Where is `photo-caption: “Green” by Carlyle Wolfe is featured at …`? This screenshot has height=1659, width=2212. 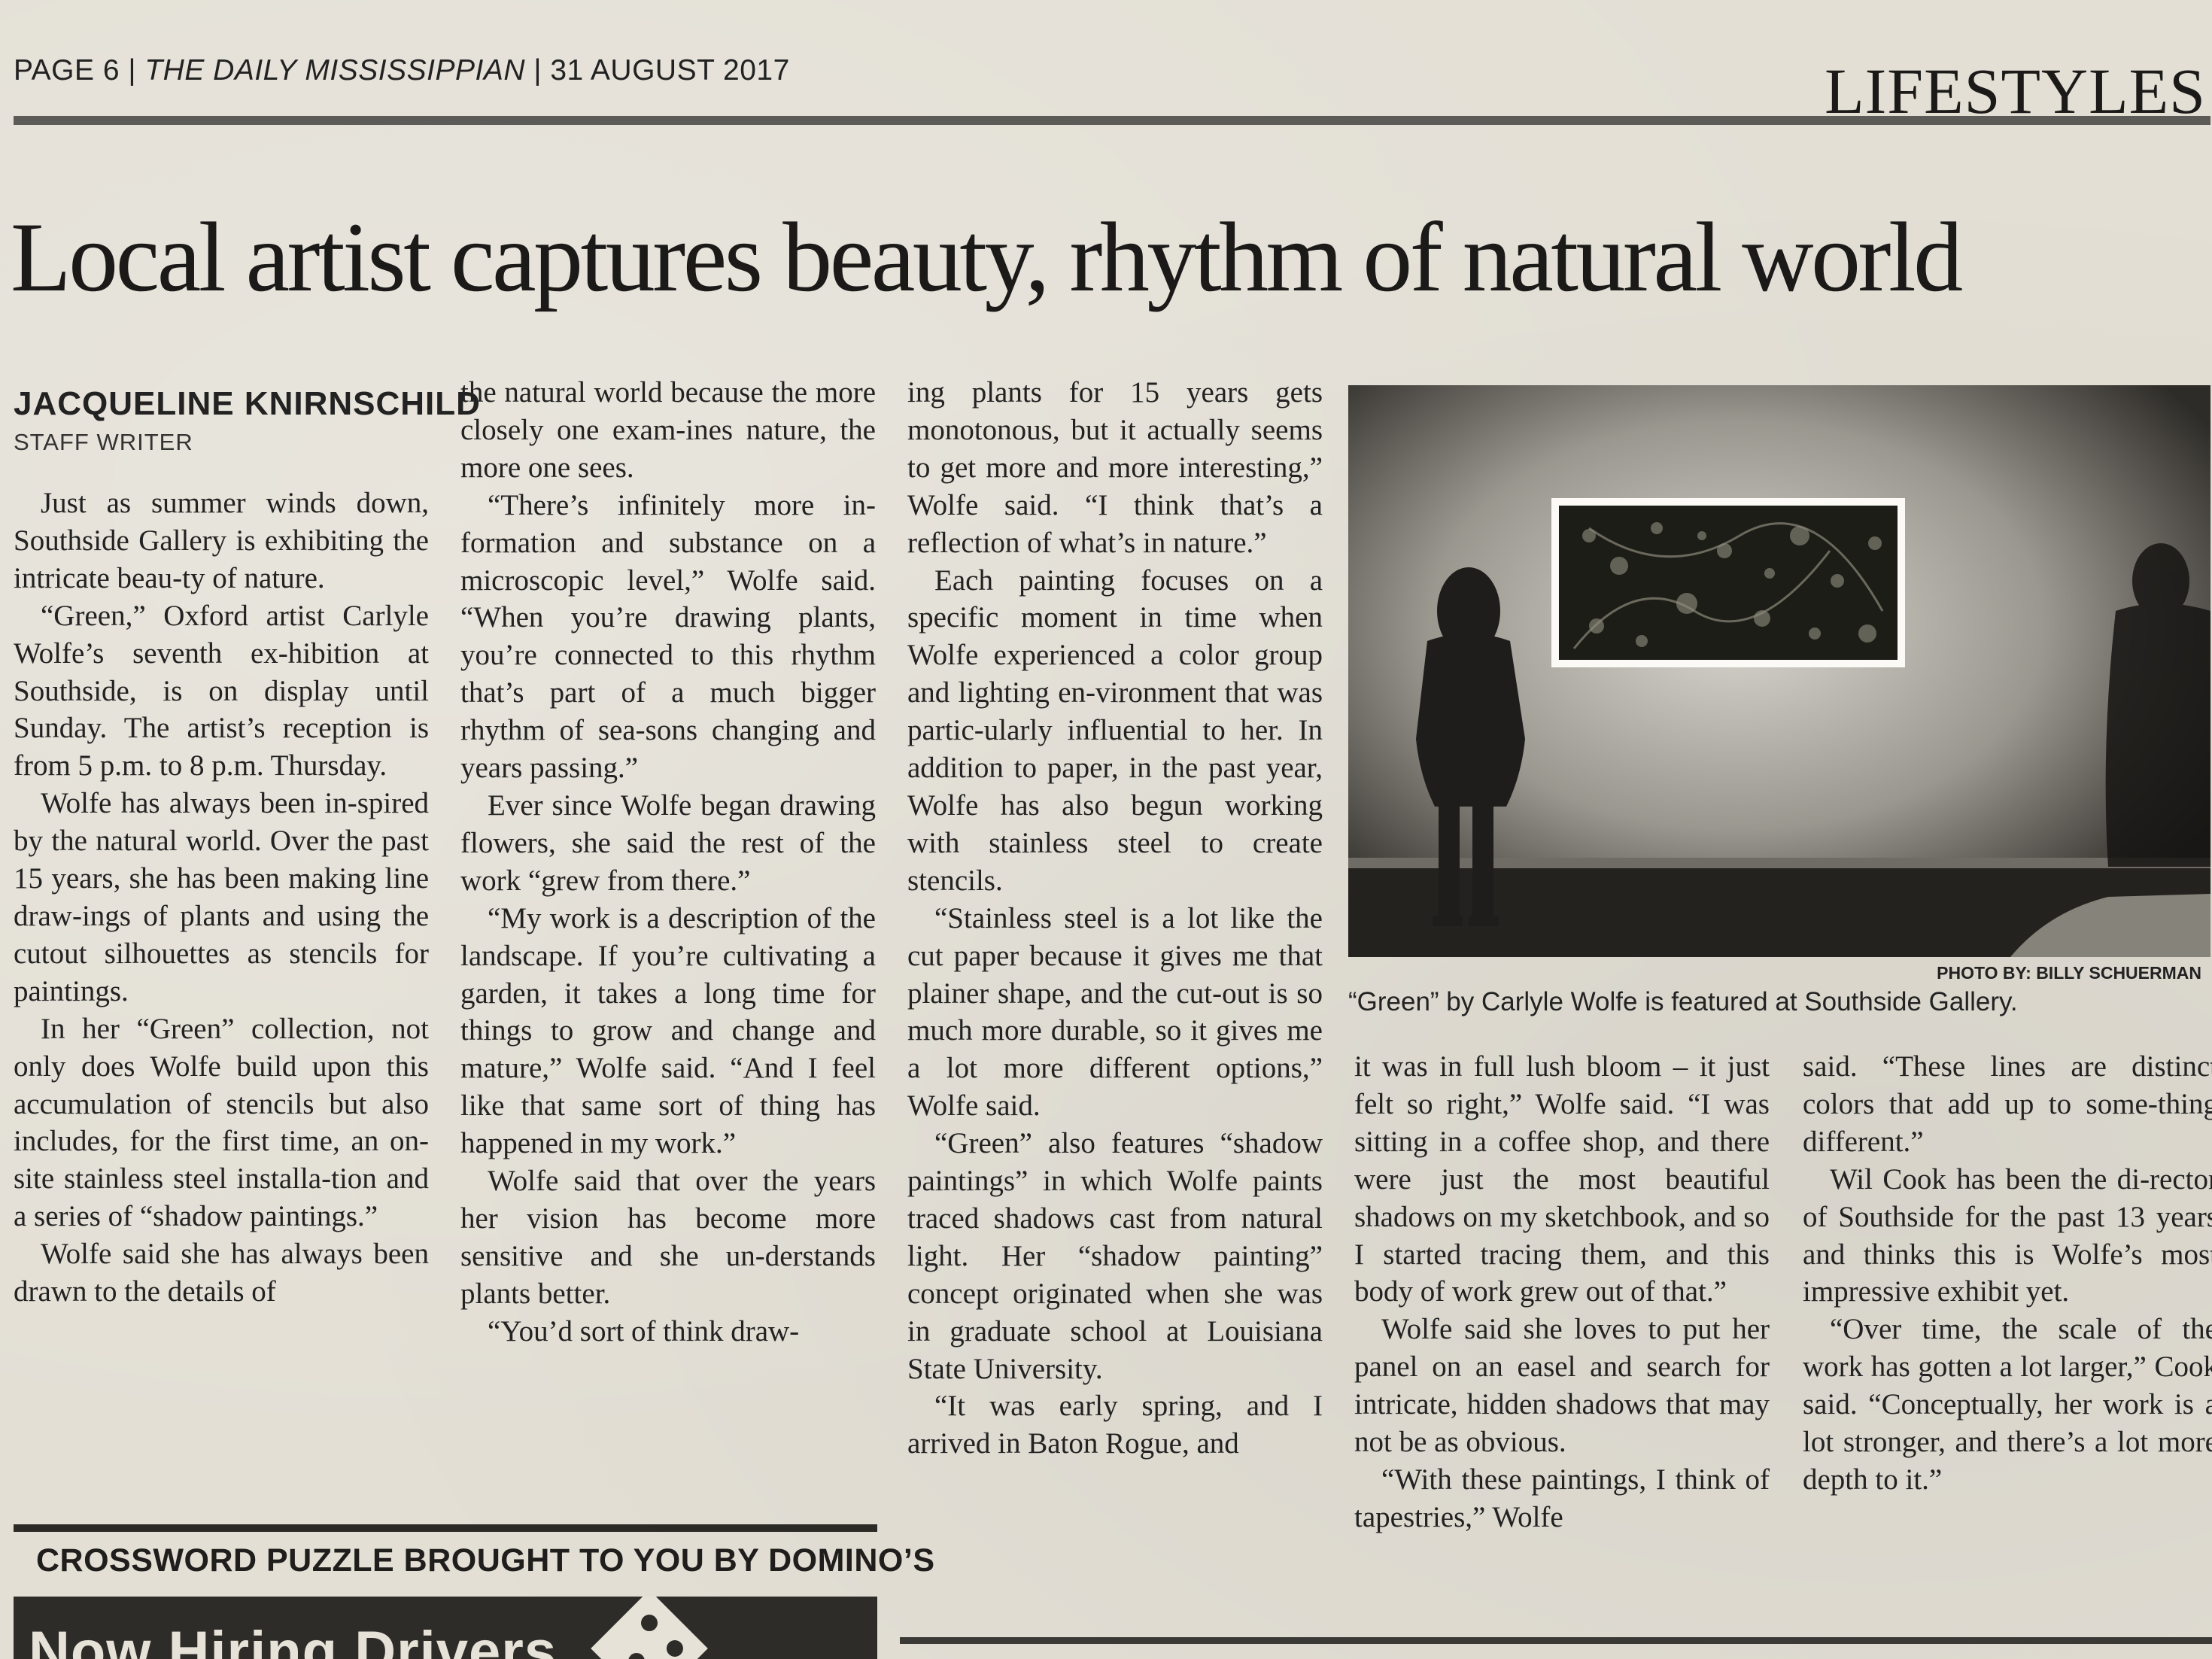 photo-caption: “Green” by Carlyle Wolfe is featured at … is located at coordinates (1683, 1001).